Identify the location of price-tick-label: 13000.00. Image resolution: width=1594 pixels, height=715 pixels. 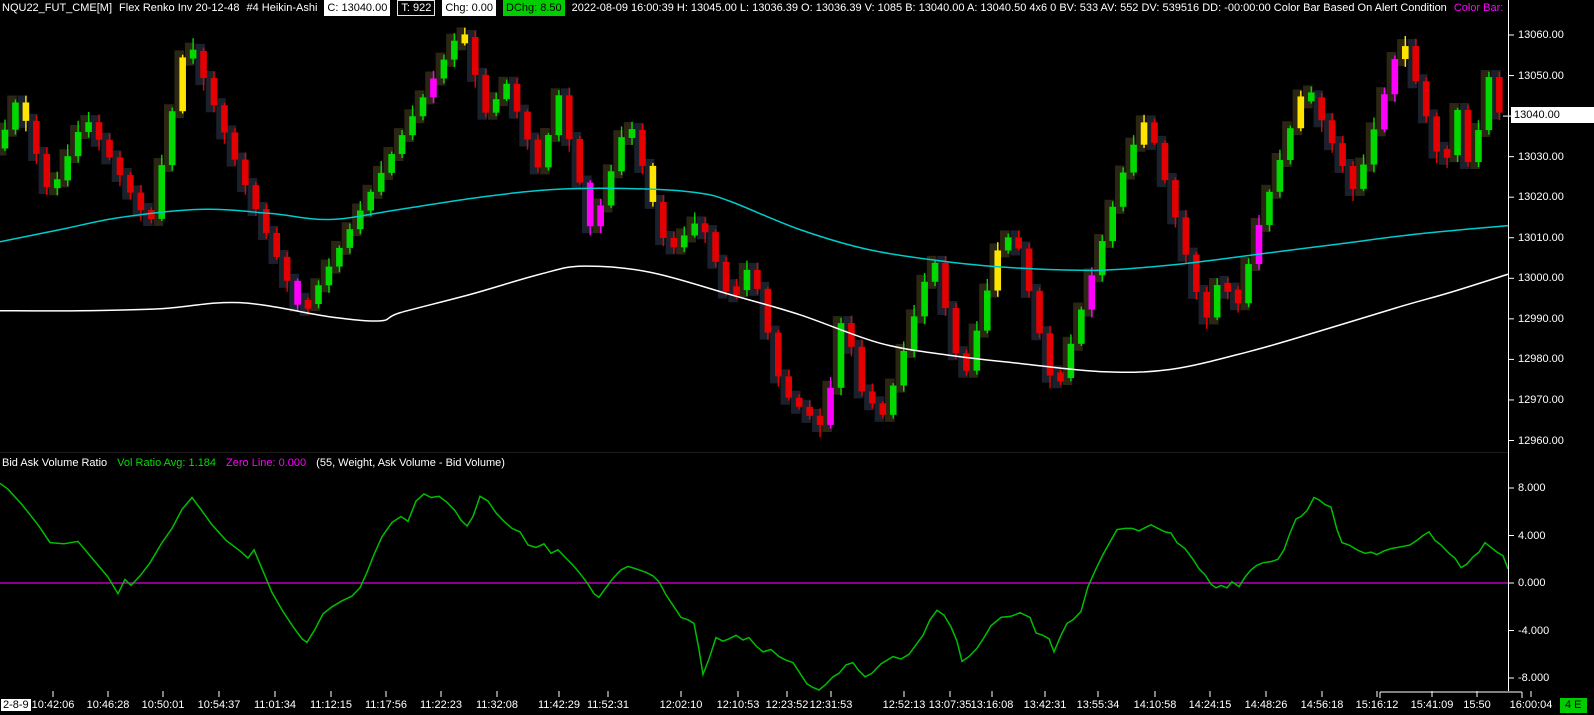
(1541, 278).